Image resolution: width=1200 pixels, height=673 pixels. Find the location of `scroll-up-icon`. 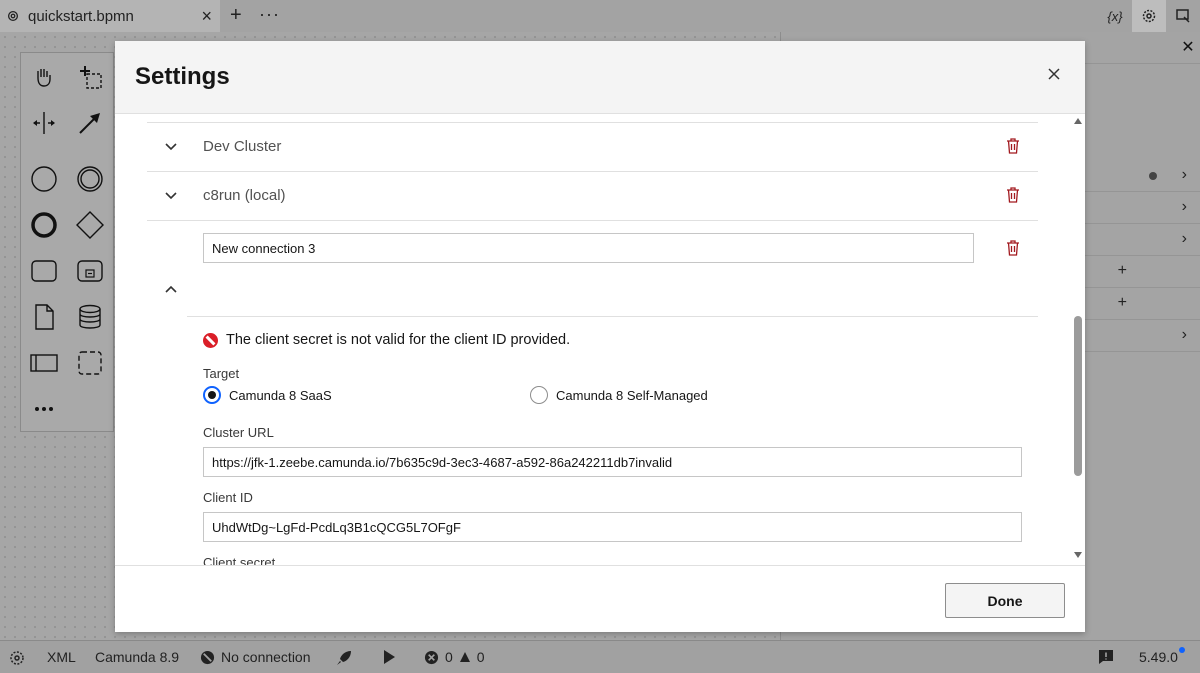

scroll-up-icon is located at coordinates (1078, 121).